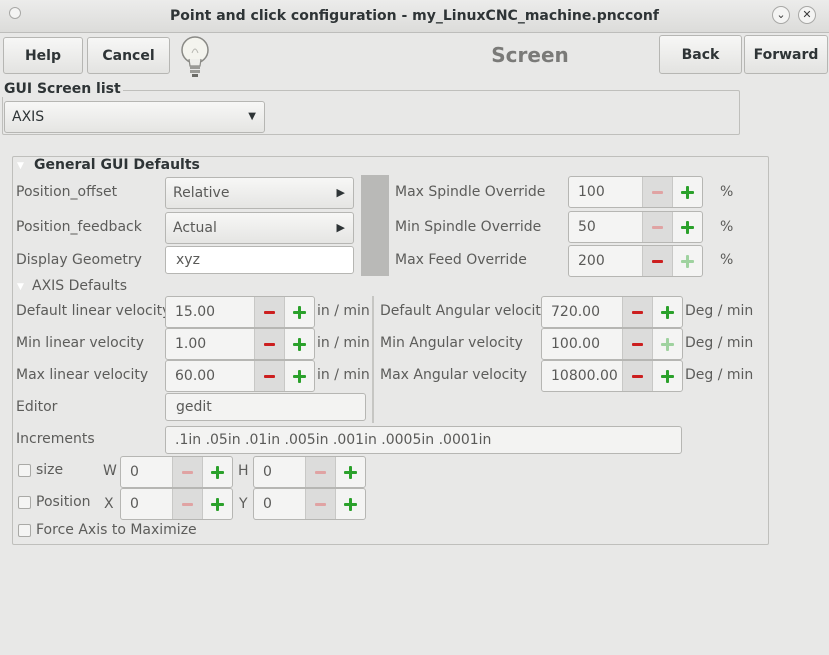 This screenshot has height=655, width=829. Describe the element at coordinates (453, 375) in the screenshot. I see `max-angular-velocity-label: Max Angular velocity` at that location.